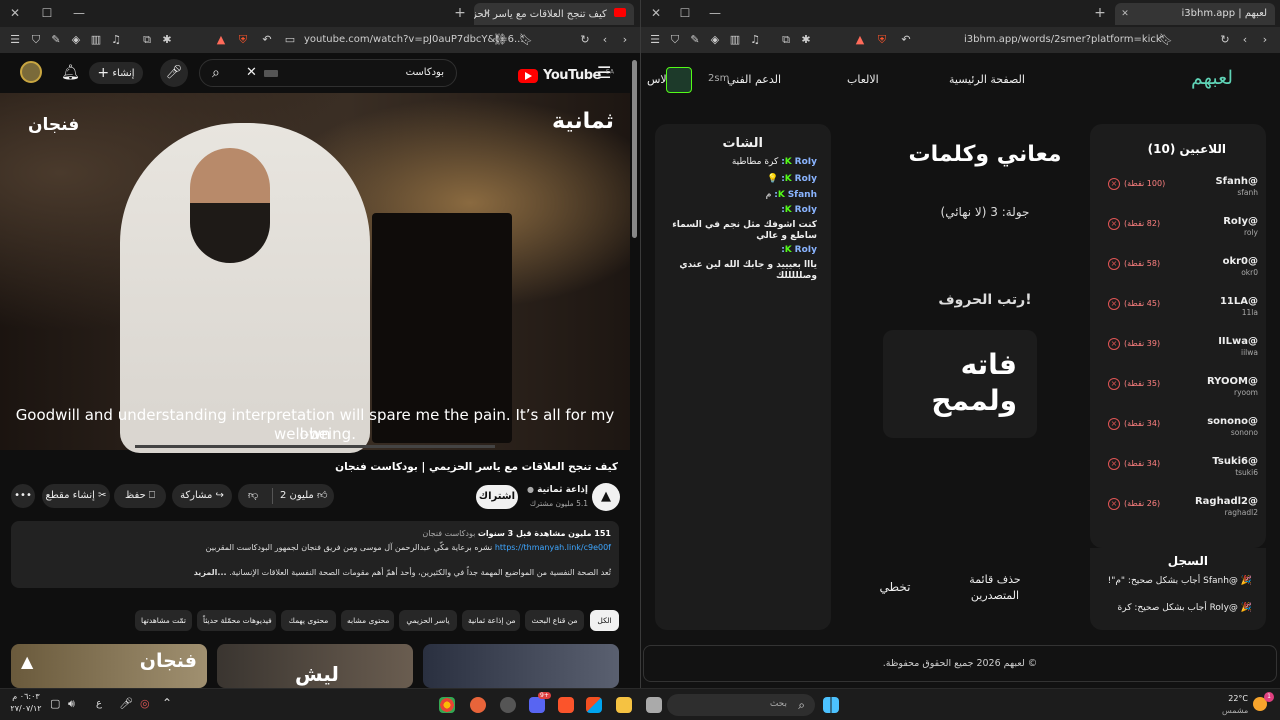  What do you see at coordinates (99, 703) in the screenshot?
I see `language-indicator: ع` at bounding box center [99, 703].